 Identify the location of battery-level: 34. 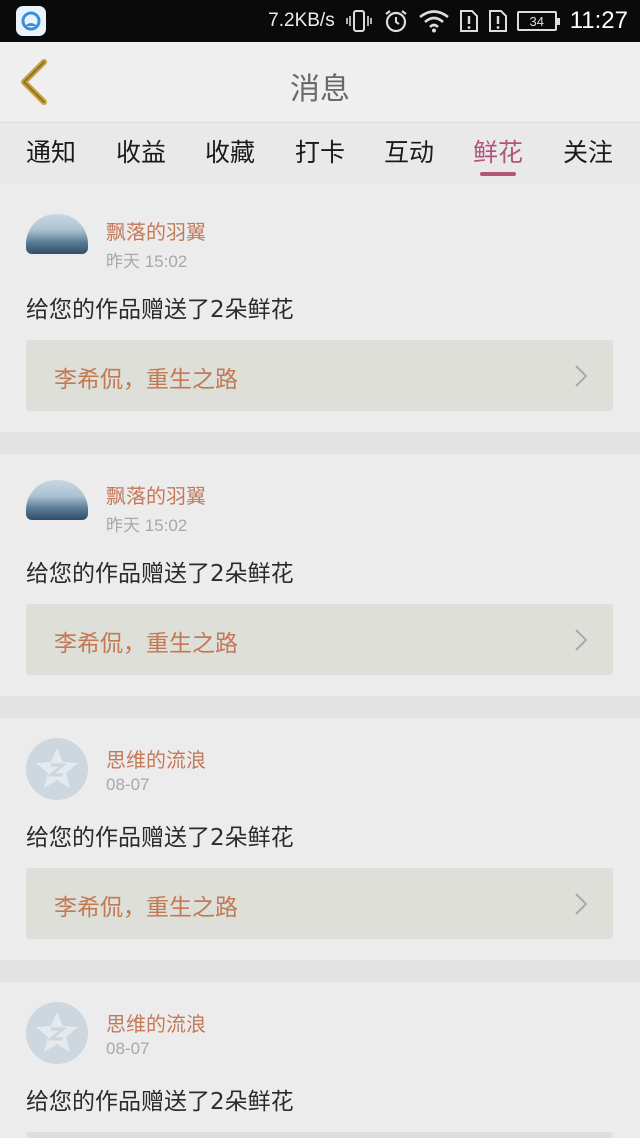
(536, 21).